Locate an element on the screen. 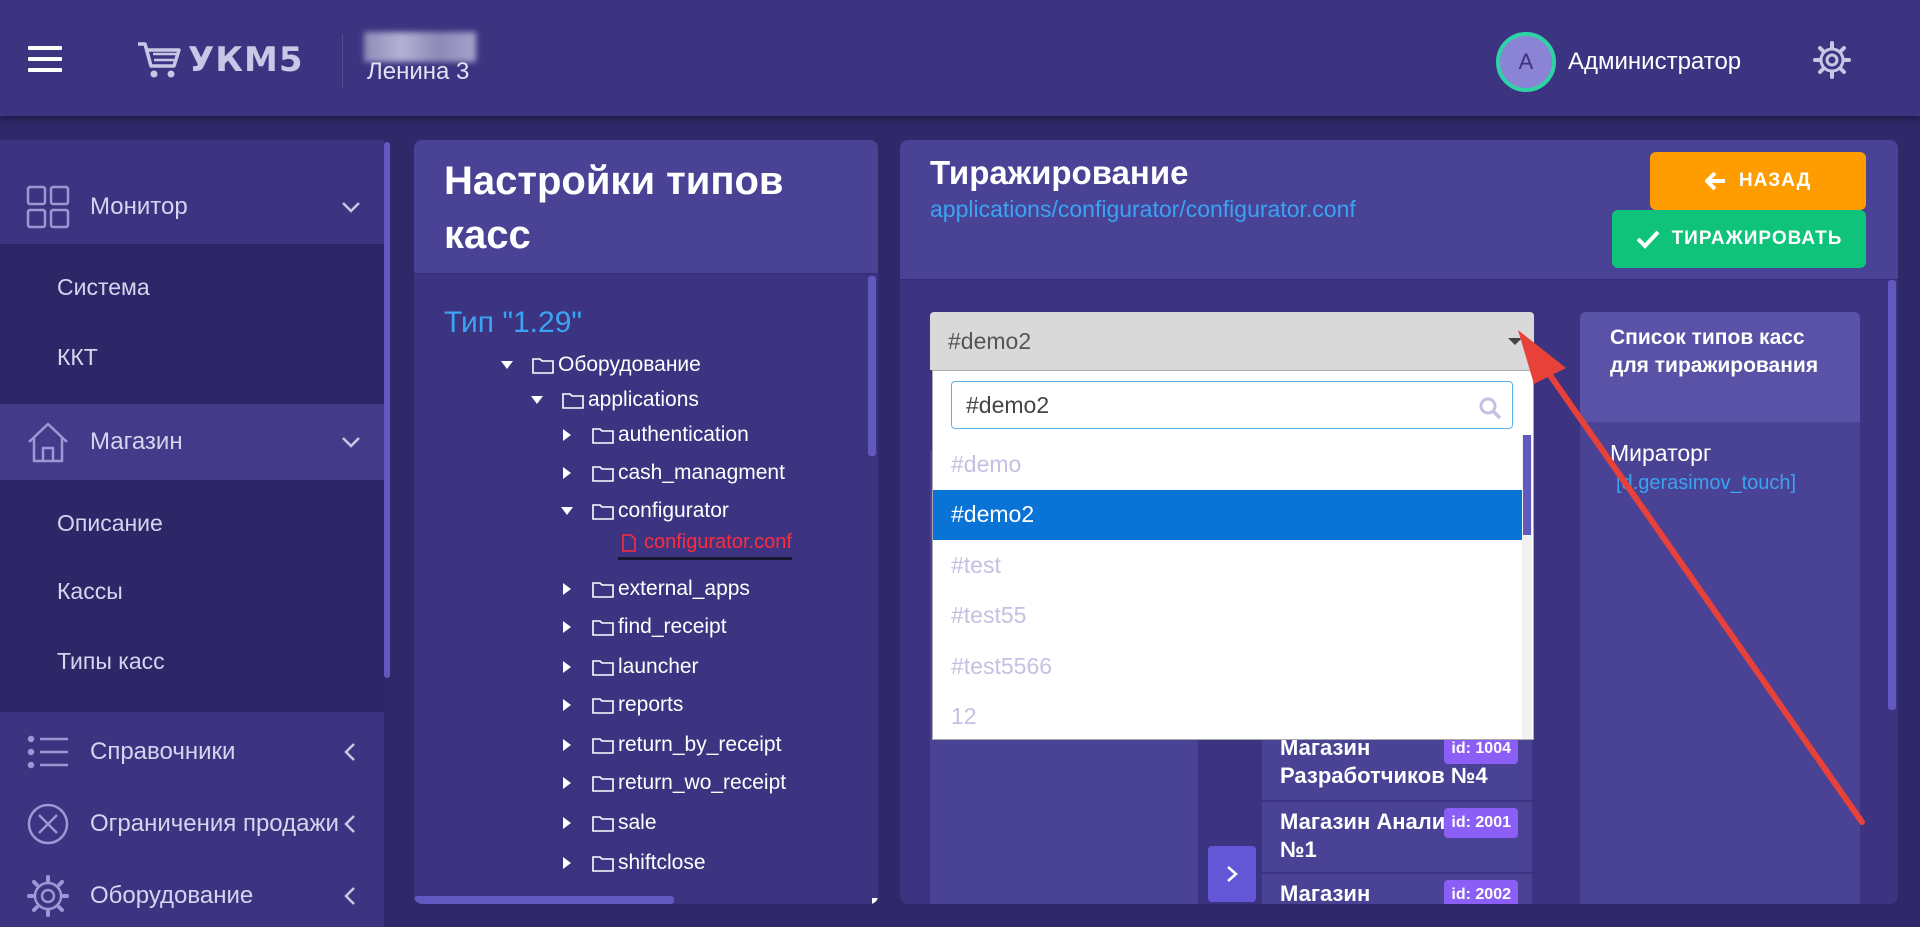 This screenshot has width=1920, height=927. tree-folder: shiftclose is located at coordinates (633, 863).